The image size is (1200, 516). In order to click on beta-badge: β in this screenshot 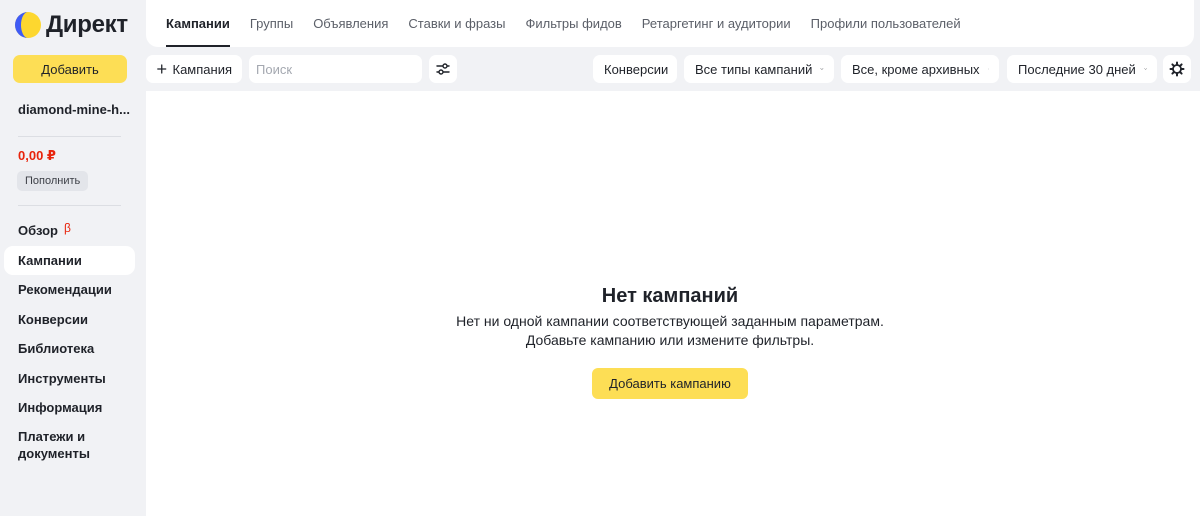, I will do `click(67, 227)`.